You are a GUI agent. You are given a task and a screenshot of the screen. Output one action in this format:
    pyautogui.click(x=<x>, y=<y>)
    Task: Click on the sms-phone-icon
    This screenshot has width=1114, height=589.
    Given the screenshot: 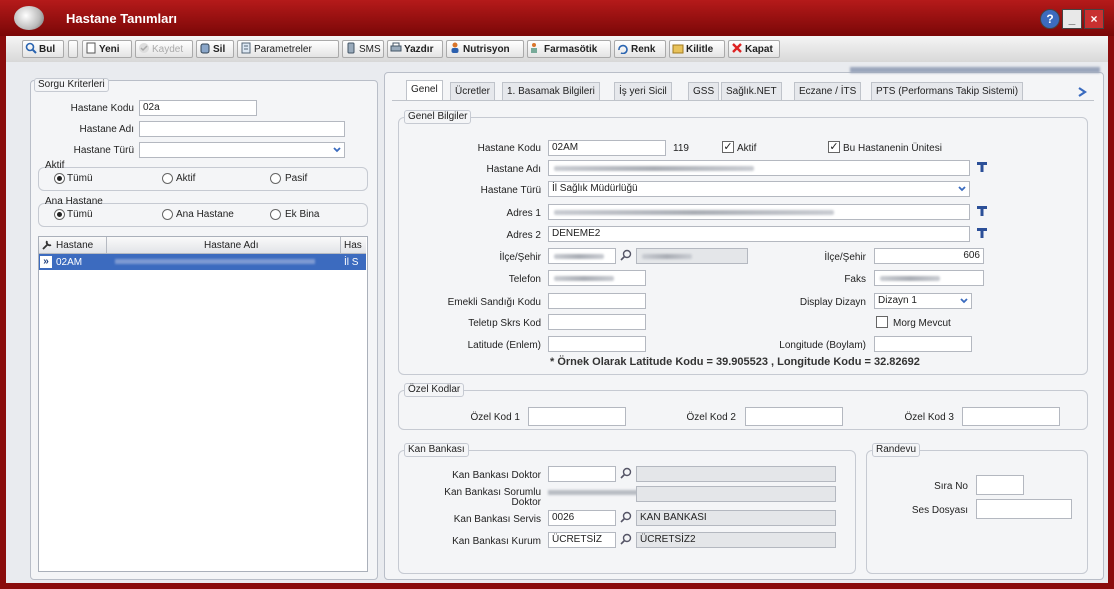 What is the action you would take?
    pyautogui.click(x=351, y=48)
    